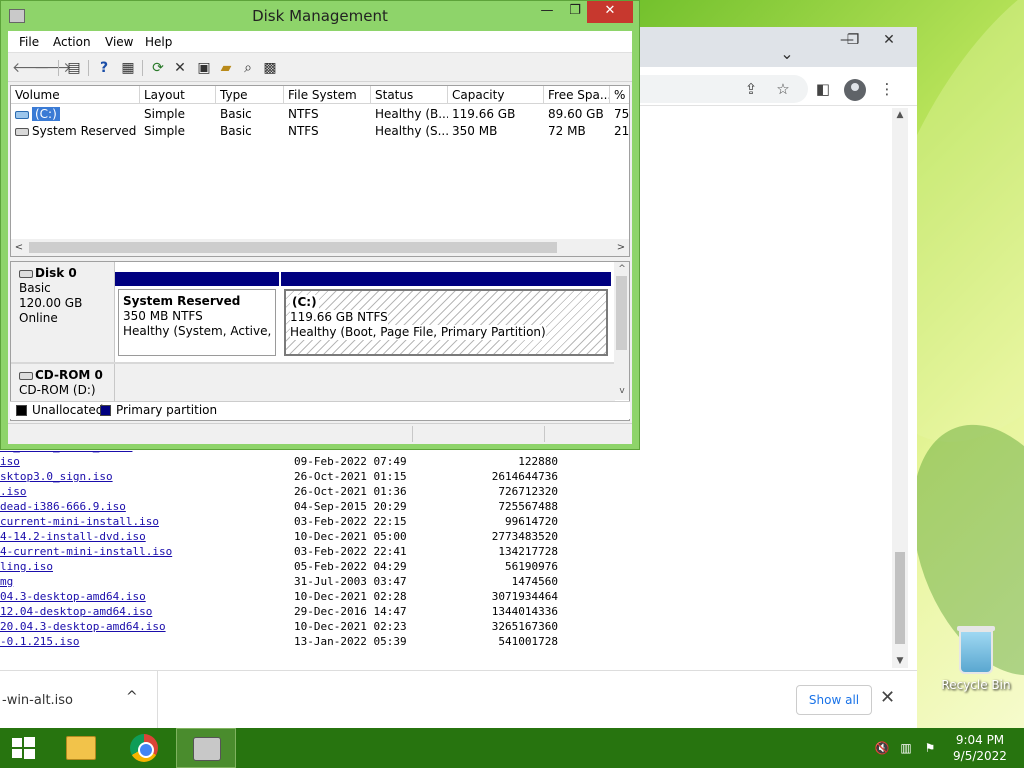  Describe the element at coordinates (19, 247) in the screenshot. I see `scroll-left-arrow-icon: <` at that location.